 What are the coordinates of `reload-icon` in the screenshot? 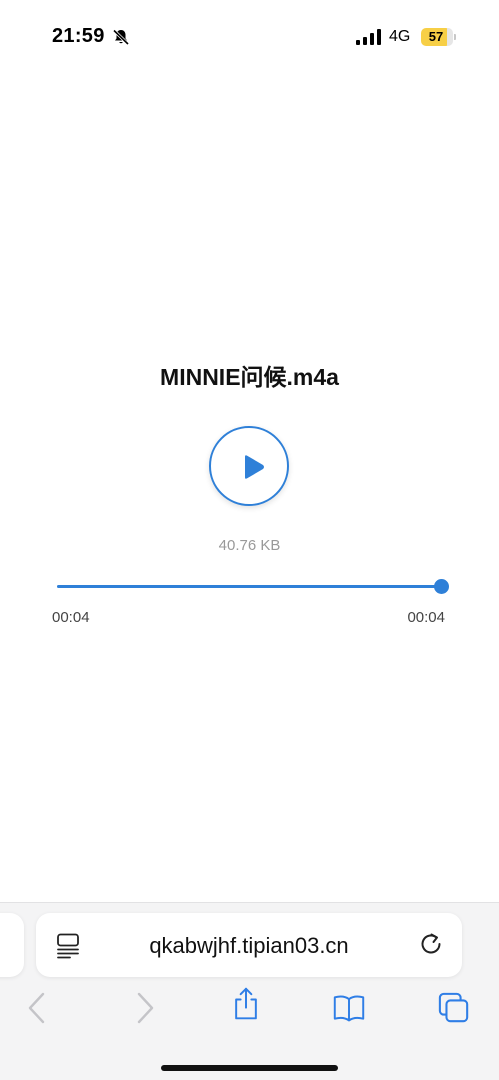 It's located at (431, 944).